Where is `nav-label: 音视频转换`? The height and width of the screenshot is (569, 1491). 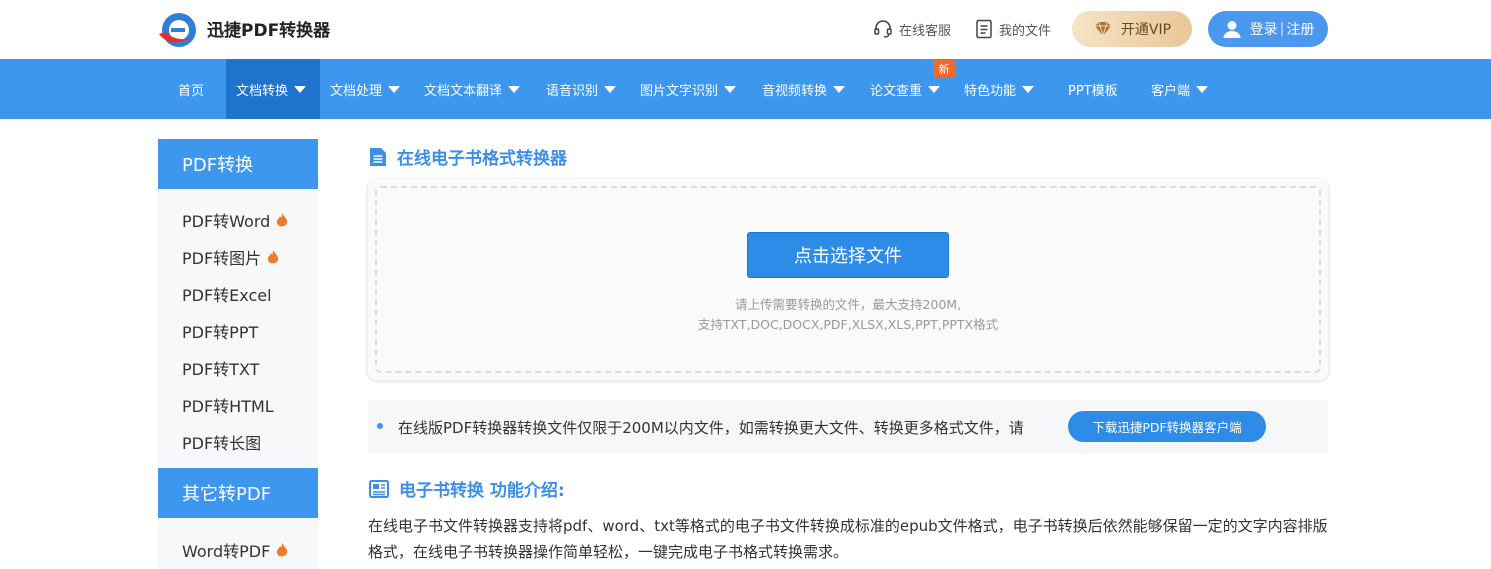 nav-label: 音视频转换 is located at coordinates (795, 91).